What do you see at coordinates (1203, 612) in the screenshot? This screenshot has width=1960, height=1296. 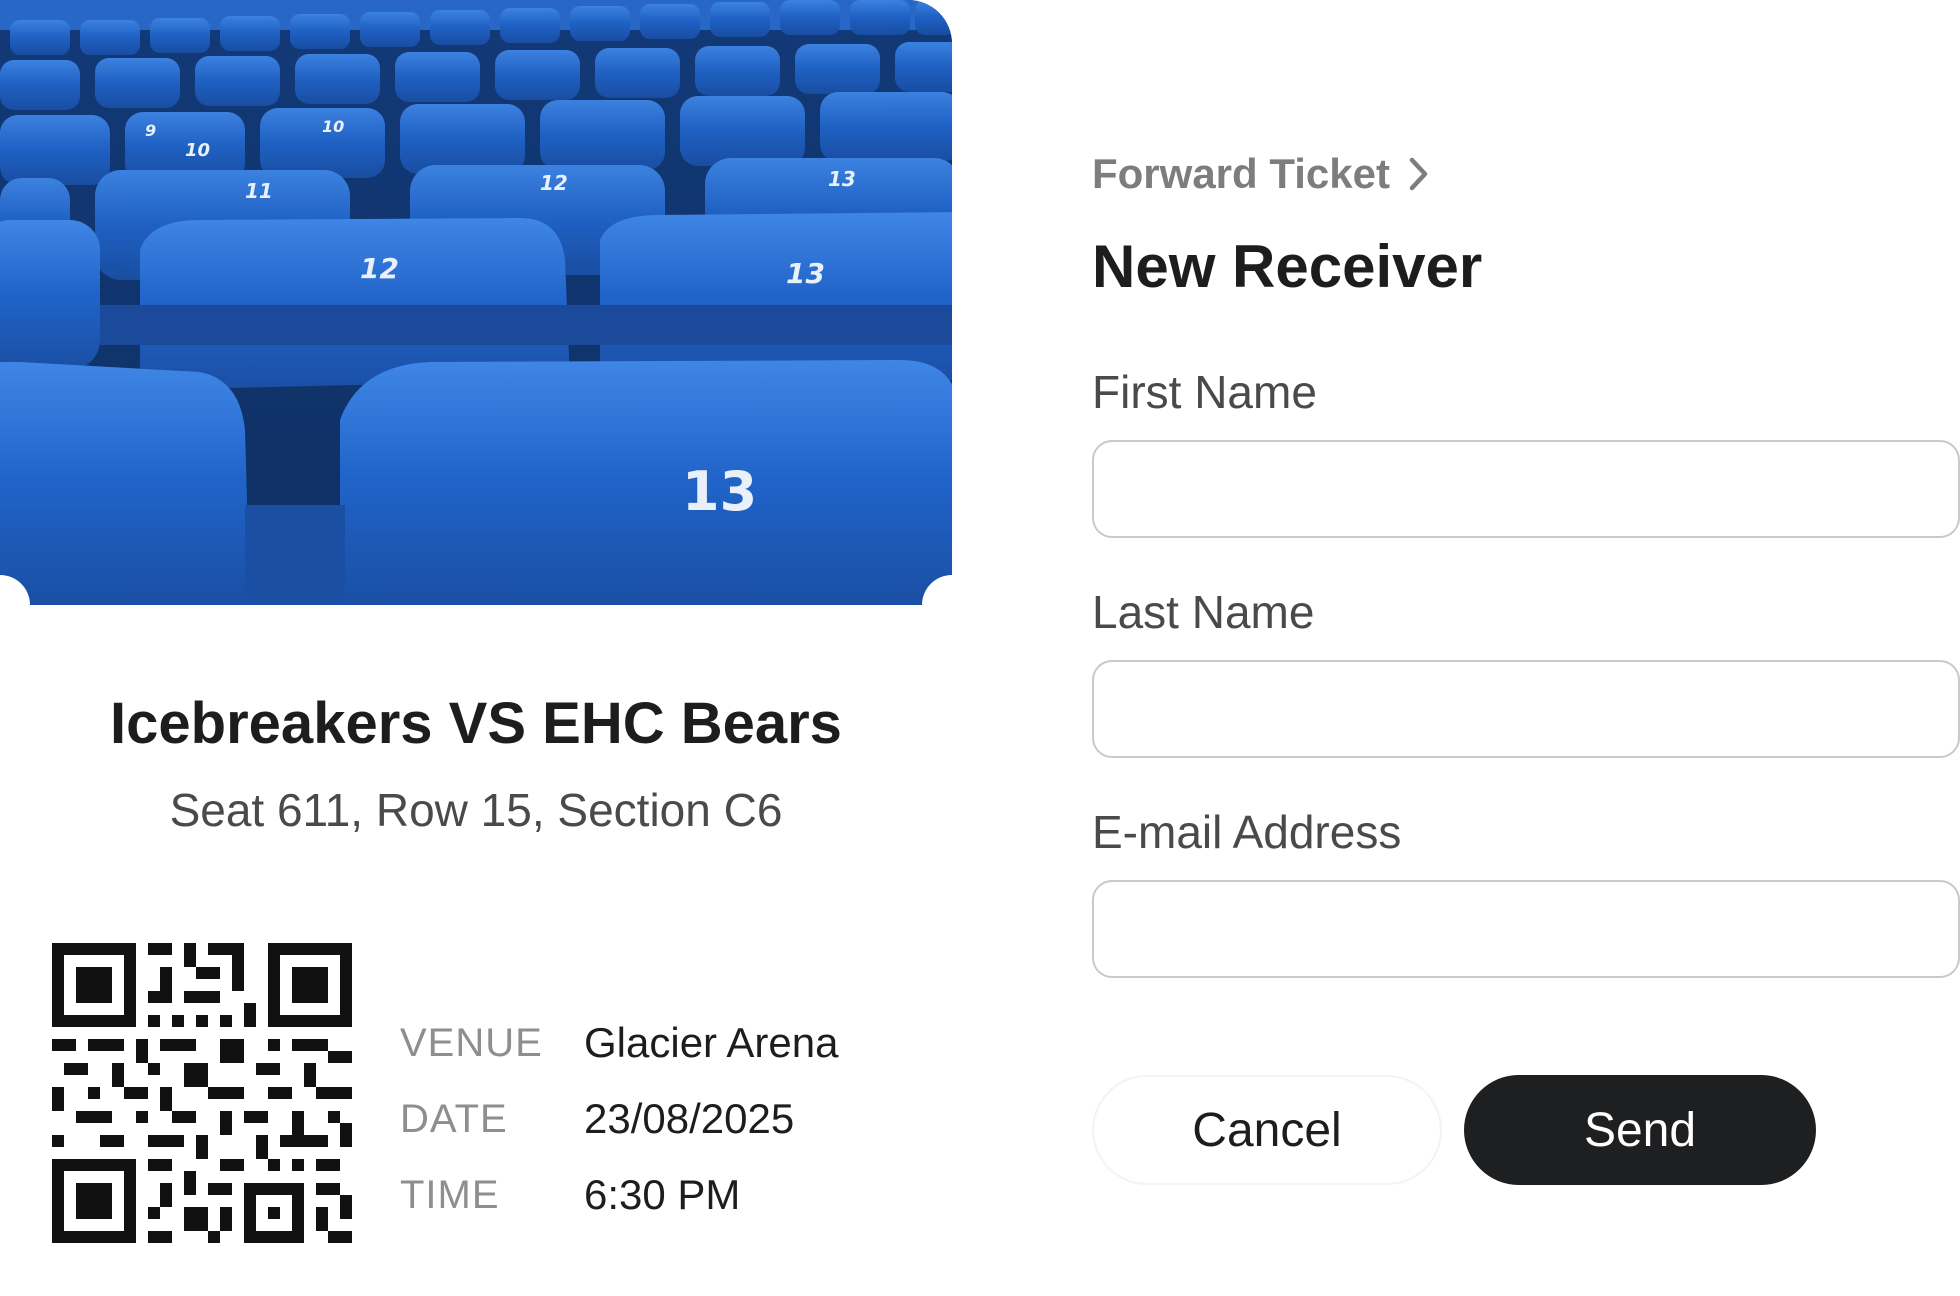 I see `last-name-label: Last Name` at bounding box center [1203, 612].